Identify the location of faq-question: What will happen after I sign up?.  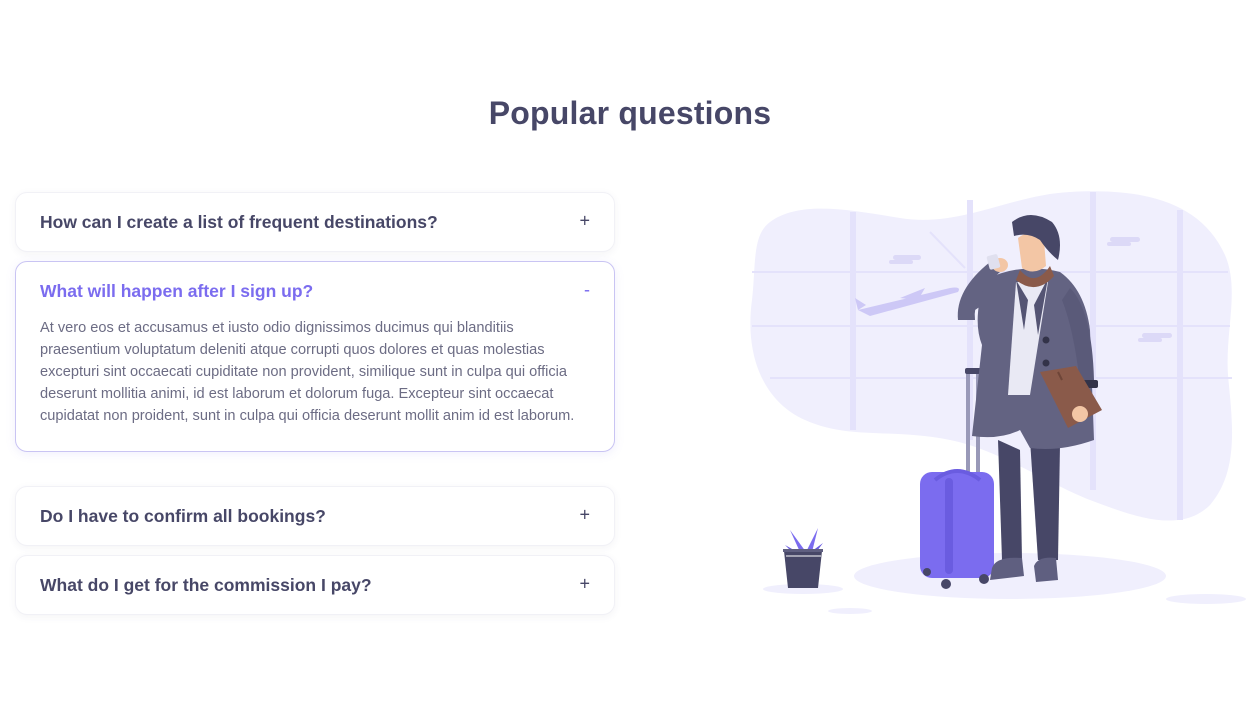
(177, 290).